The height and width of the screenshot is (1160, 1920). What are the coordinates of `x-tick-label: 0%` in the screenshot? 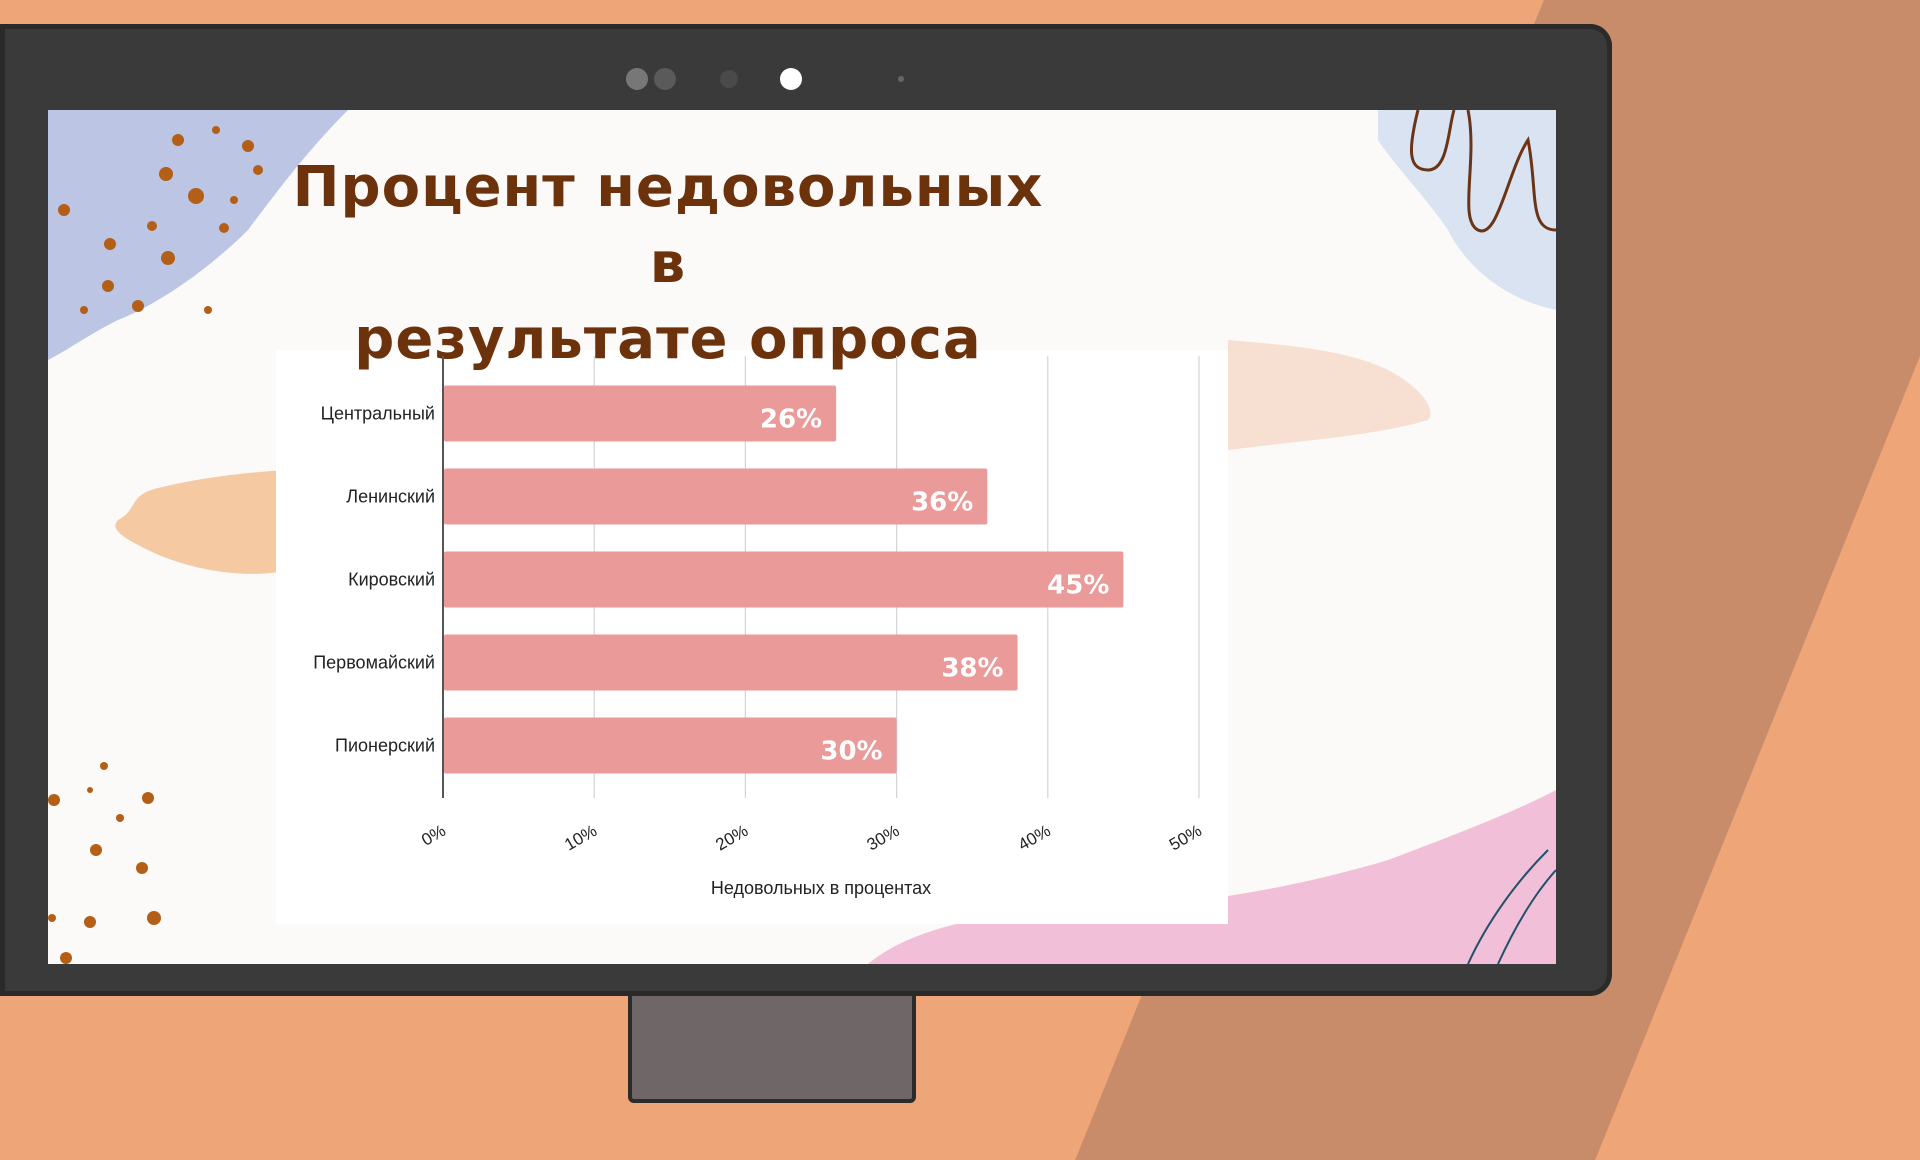 It's located at (433, 835).